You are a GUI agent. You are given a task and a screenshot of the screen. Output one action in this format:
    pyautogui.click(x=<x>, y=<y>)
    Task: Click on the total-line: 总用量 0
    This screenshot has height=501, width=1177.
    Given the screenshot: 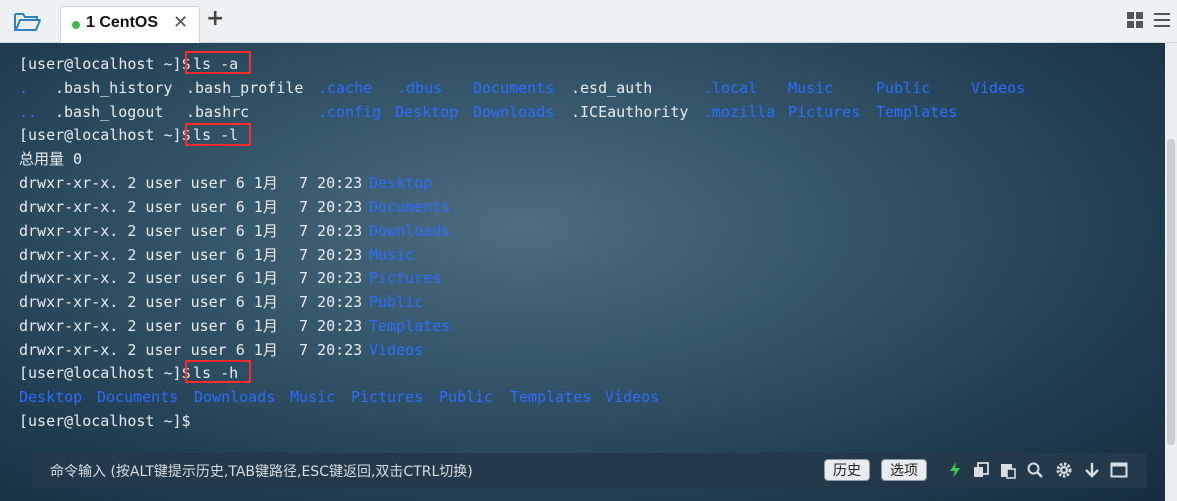 What is the action you would take?
    pyautogui.click(x=50, y=159)
    